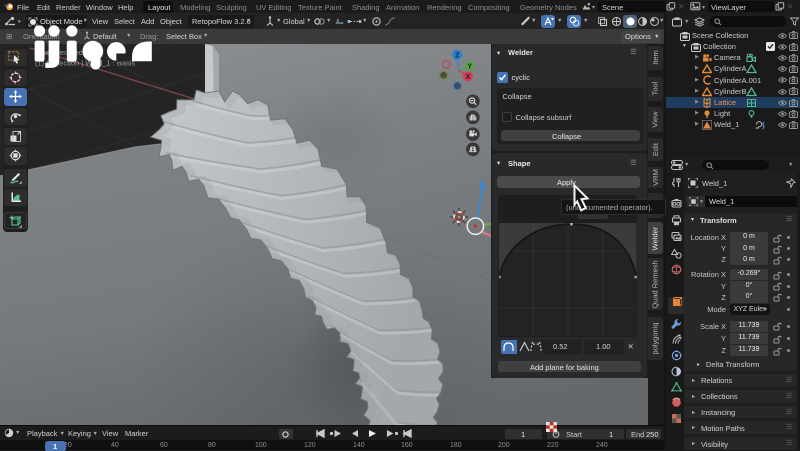 This screenshot has height=451, width=800. Describe the element at coordinates (468, 77) in the screenshot. I see `svg-text: X` at that location.